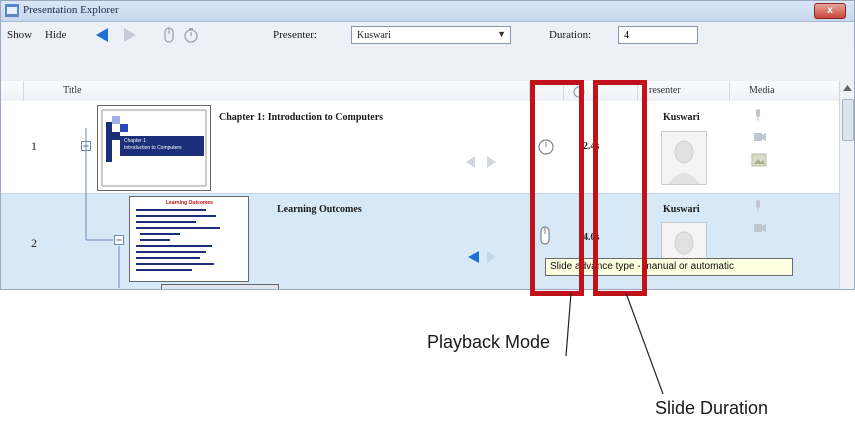 This screenshot has width=855, height=424. I want to click on slide-duration-callout: Slide Duration, so click(712, 408).